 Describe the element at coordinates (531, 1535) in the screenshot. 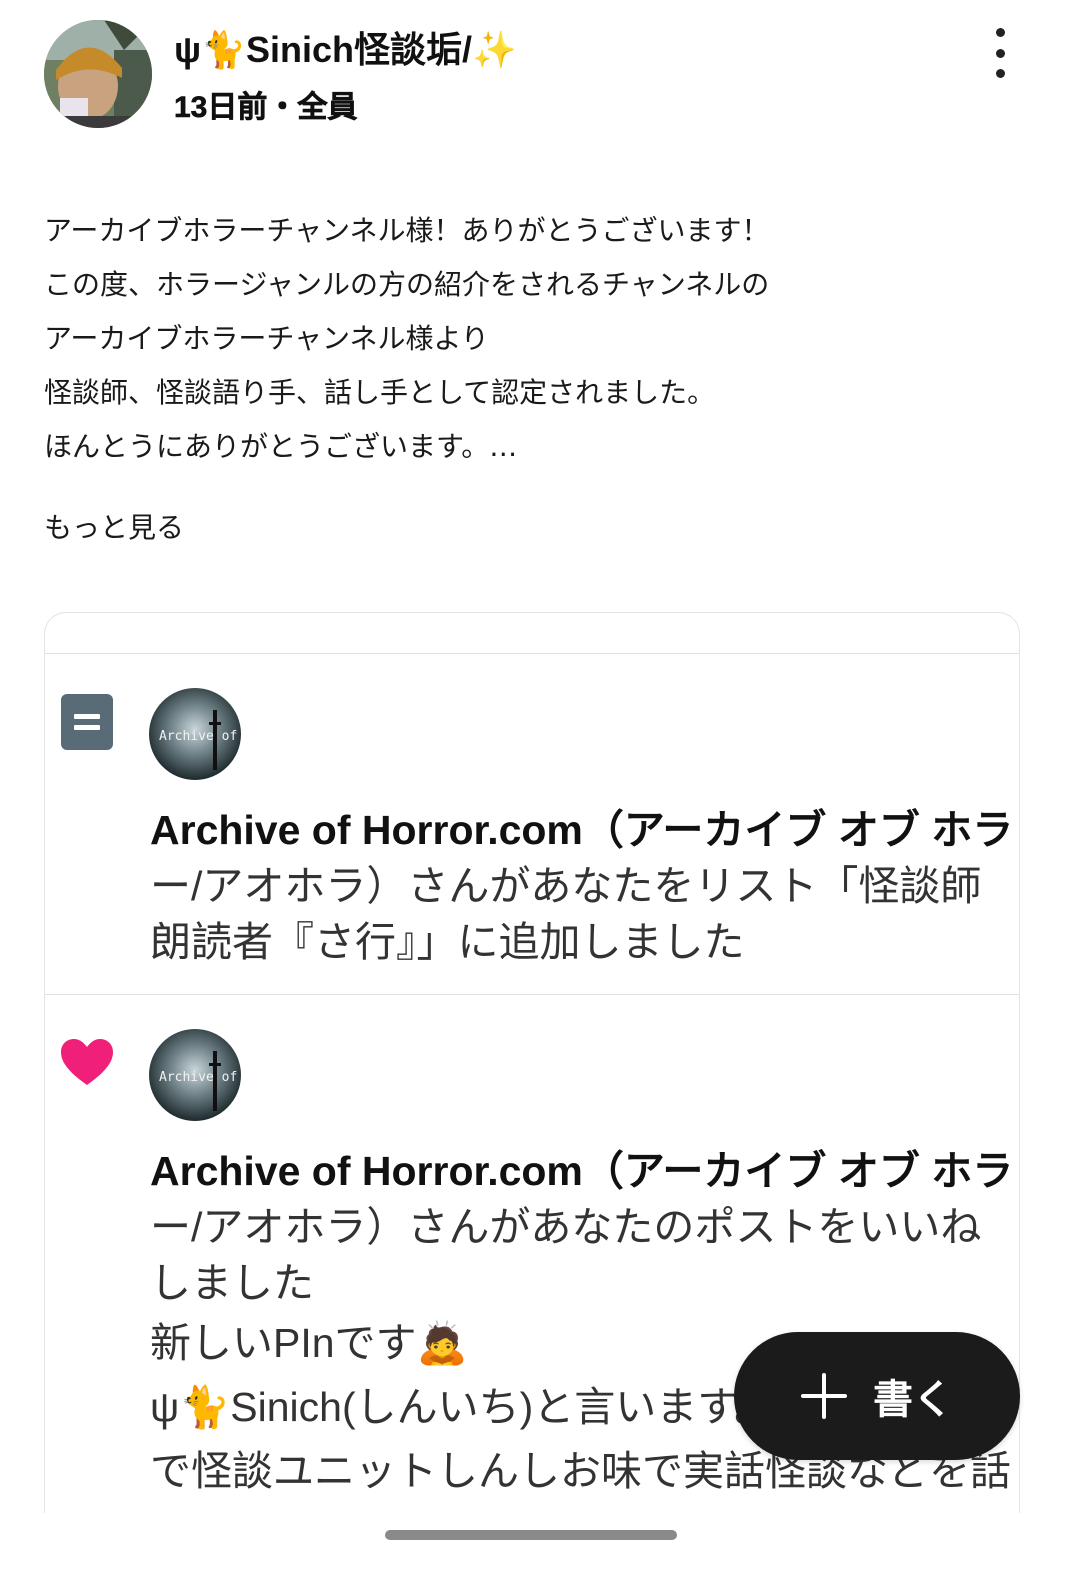

I see `home-indicator` at that location.